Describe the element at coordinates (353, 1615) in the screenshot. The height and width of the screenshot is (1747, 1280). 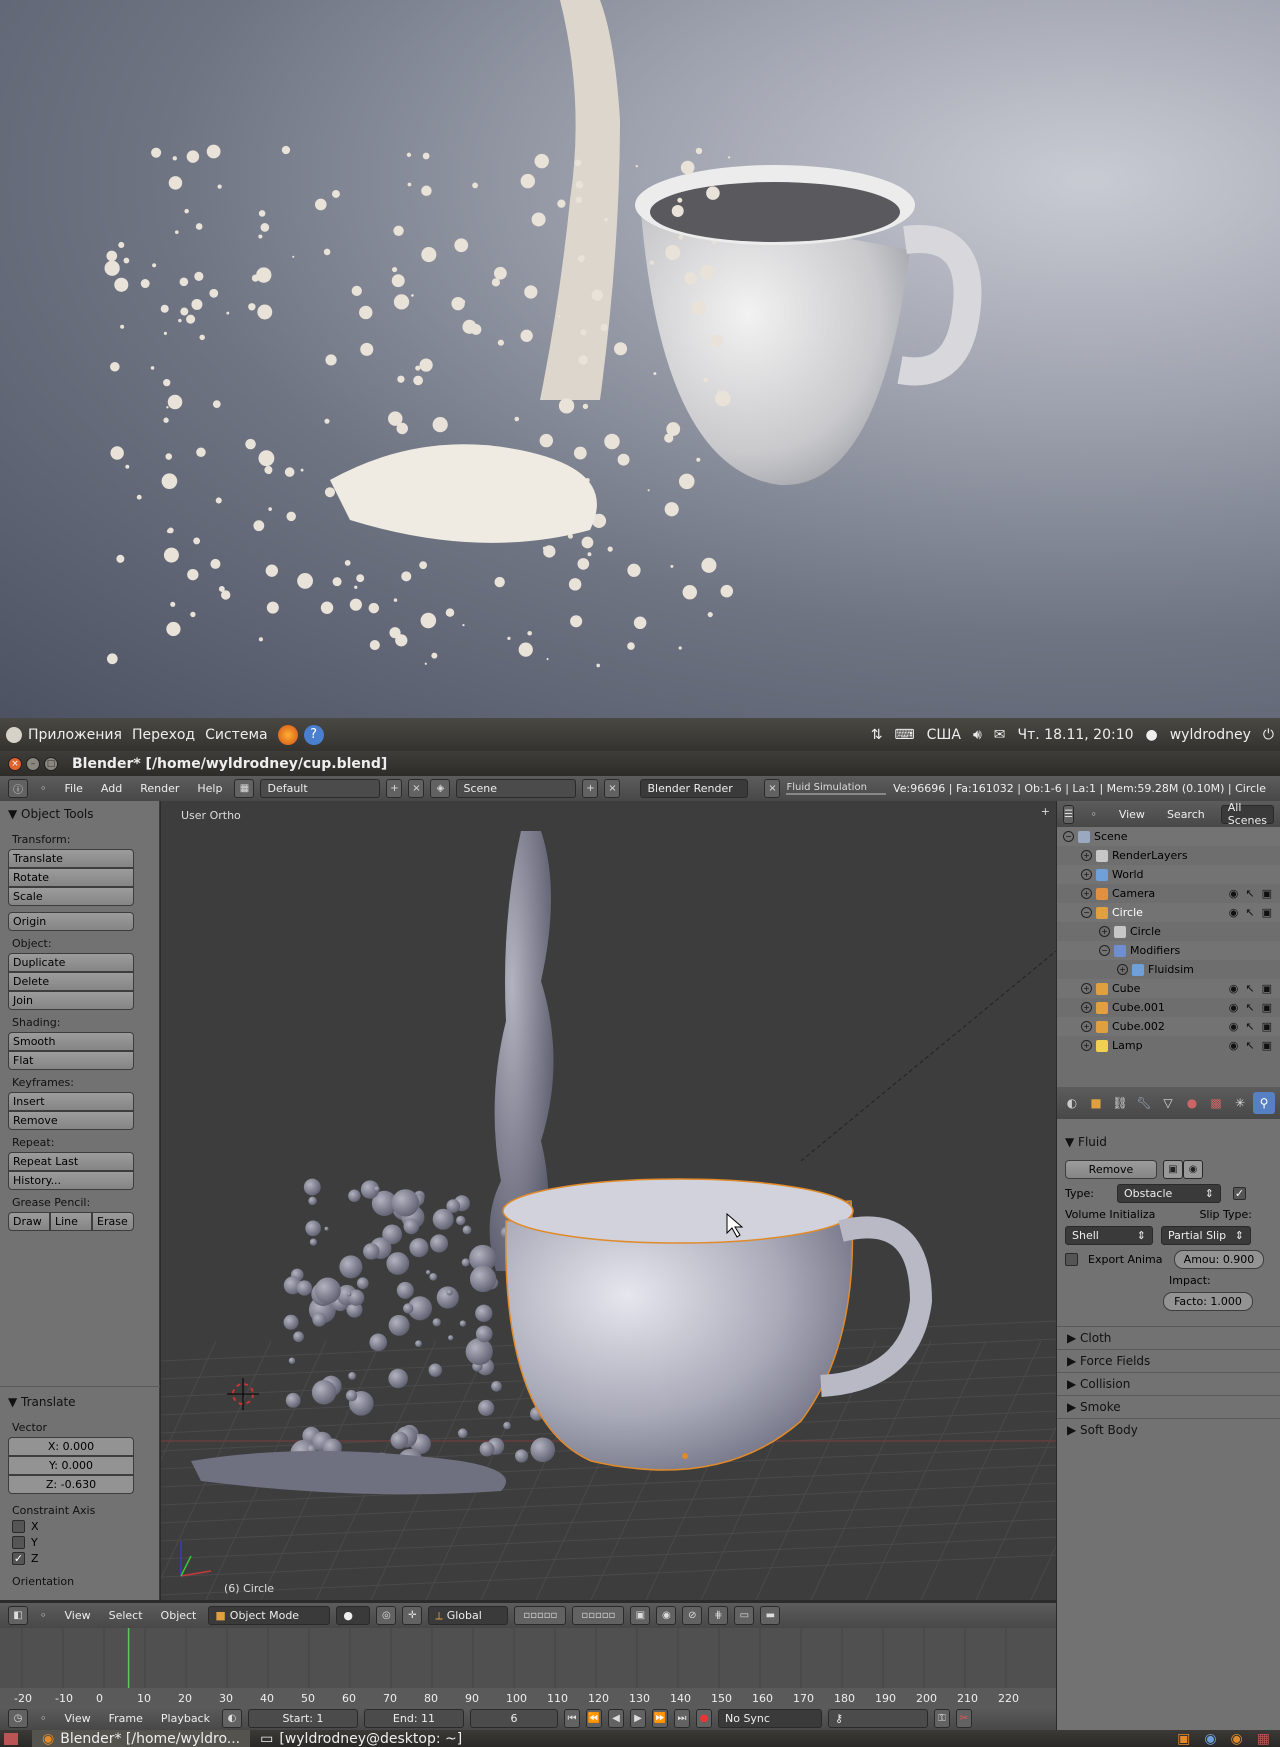
I see `shading-select: ●` at that location.